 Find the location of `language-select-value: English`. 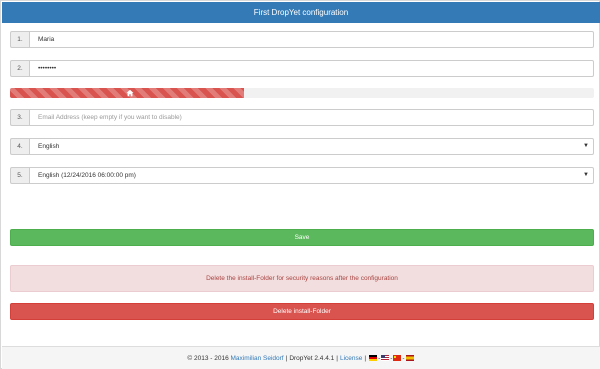

language-select-value: English is located at coordinates (49, 146).